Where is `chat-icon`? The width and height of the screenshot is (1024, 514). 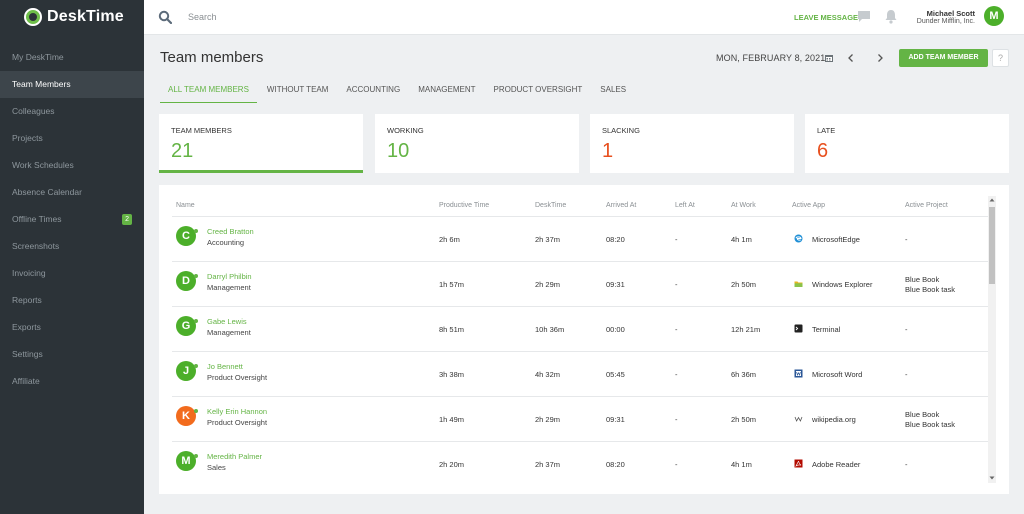
chat-icon is located at coordinates (864, 16).